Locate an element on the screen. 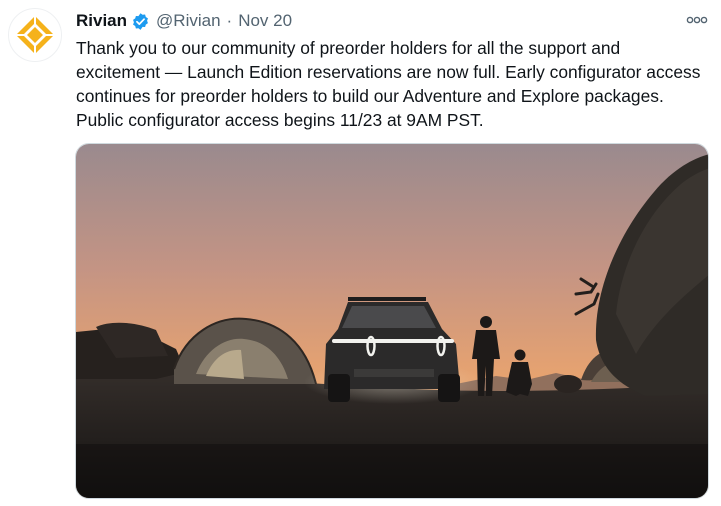  author-handle: @Rivian is located at coordinates (188, 21).